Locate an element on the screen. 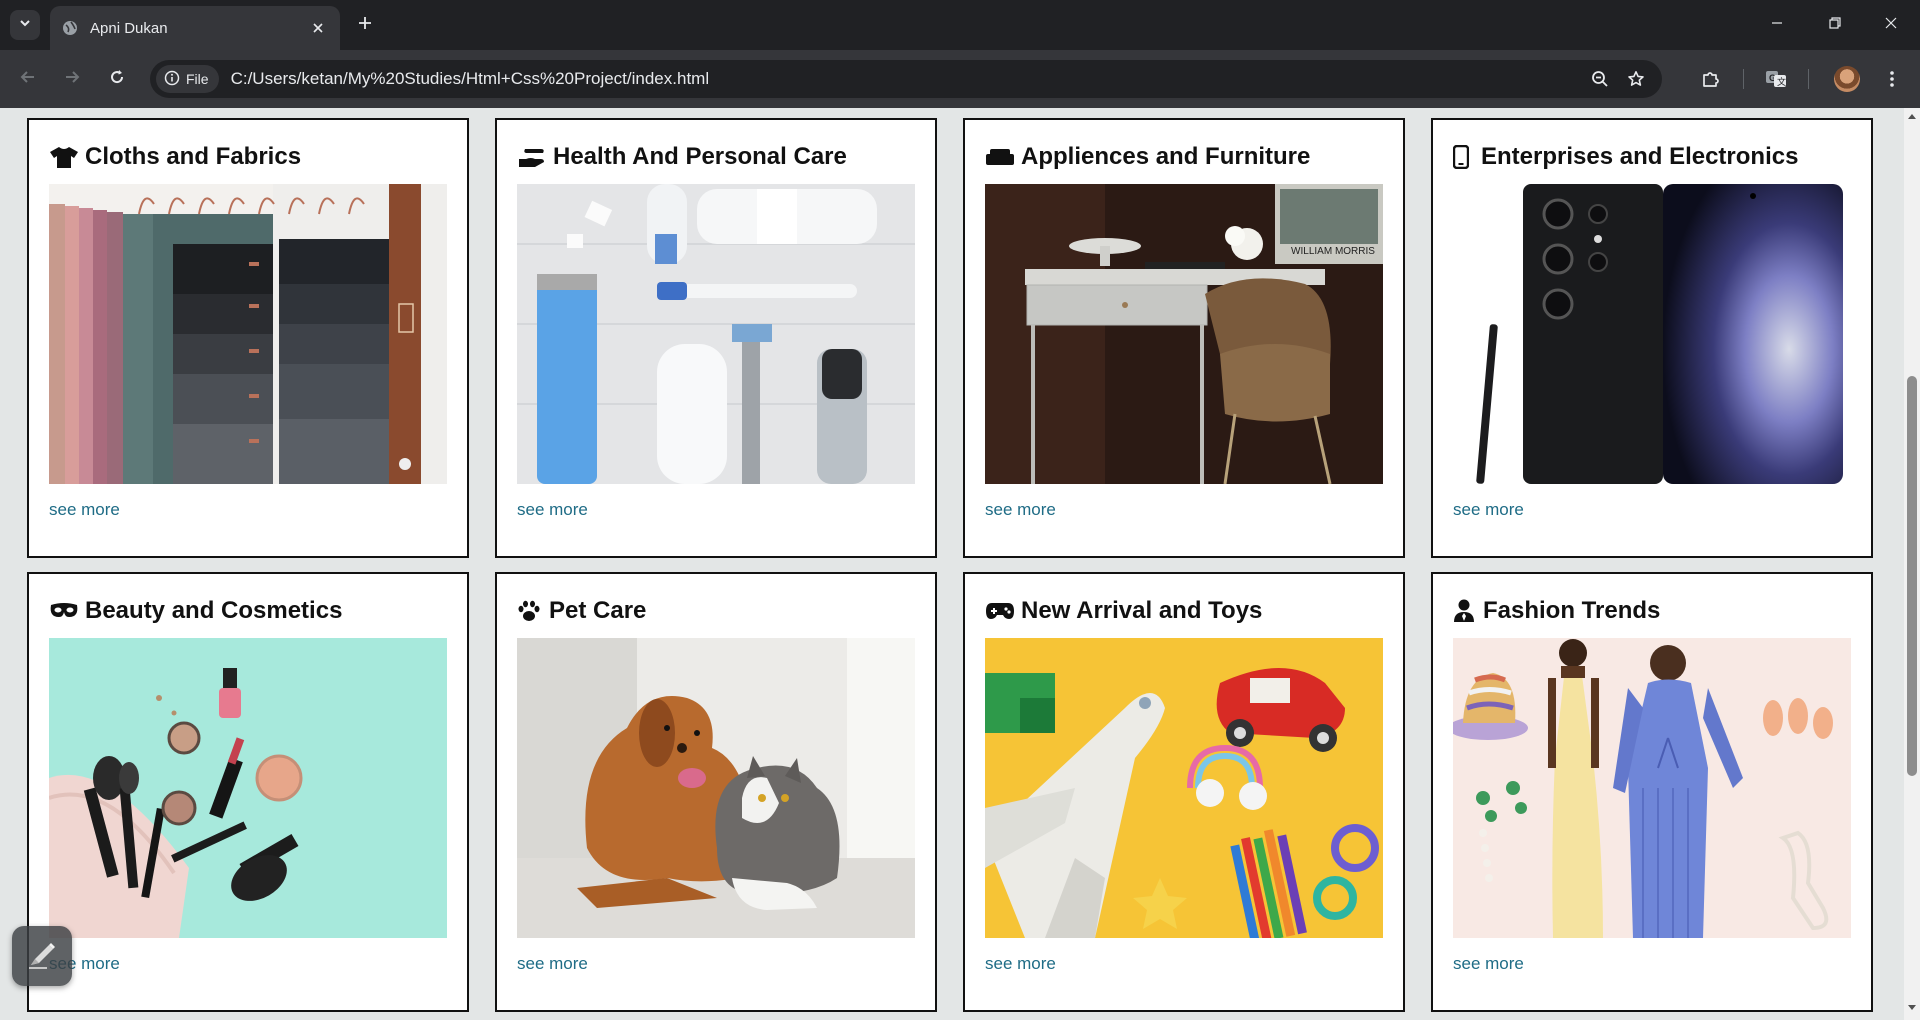 The width and height of the screenshot is (1920, 1020). card-title: Appliences and Furniture is located at coordinates (1166, 156).